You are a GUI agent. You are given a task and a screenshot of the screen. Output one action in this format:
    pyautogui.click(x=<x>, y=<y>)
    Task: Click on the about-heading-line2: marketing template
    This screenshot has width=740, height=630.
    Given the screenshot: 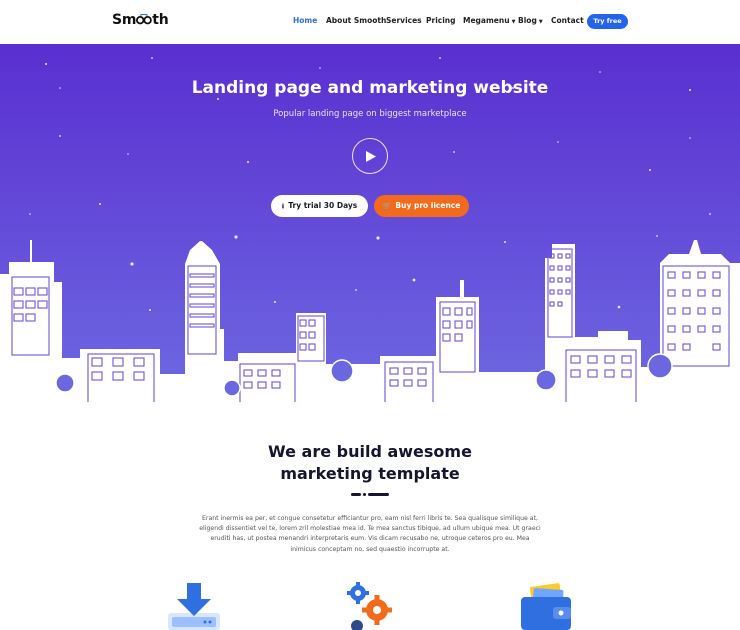 What is the action you would take?
    pyautogui.click(x=370, y=473)
    